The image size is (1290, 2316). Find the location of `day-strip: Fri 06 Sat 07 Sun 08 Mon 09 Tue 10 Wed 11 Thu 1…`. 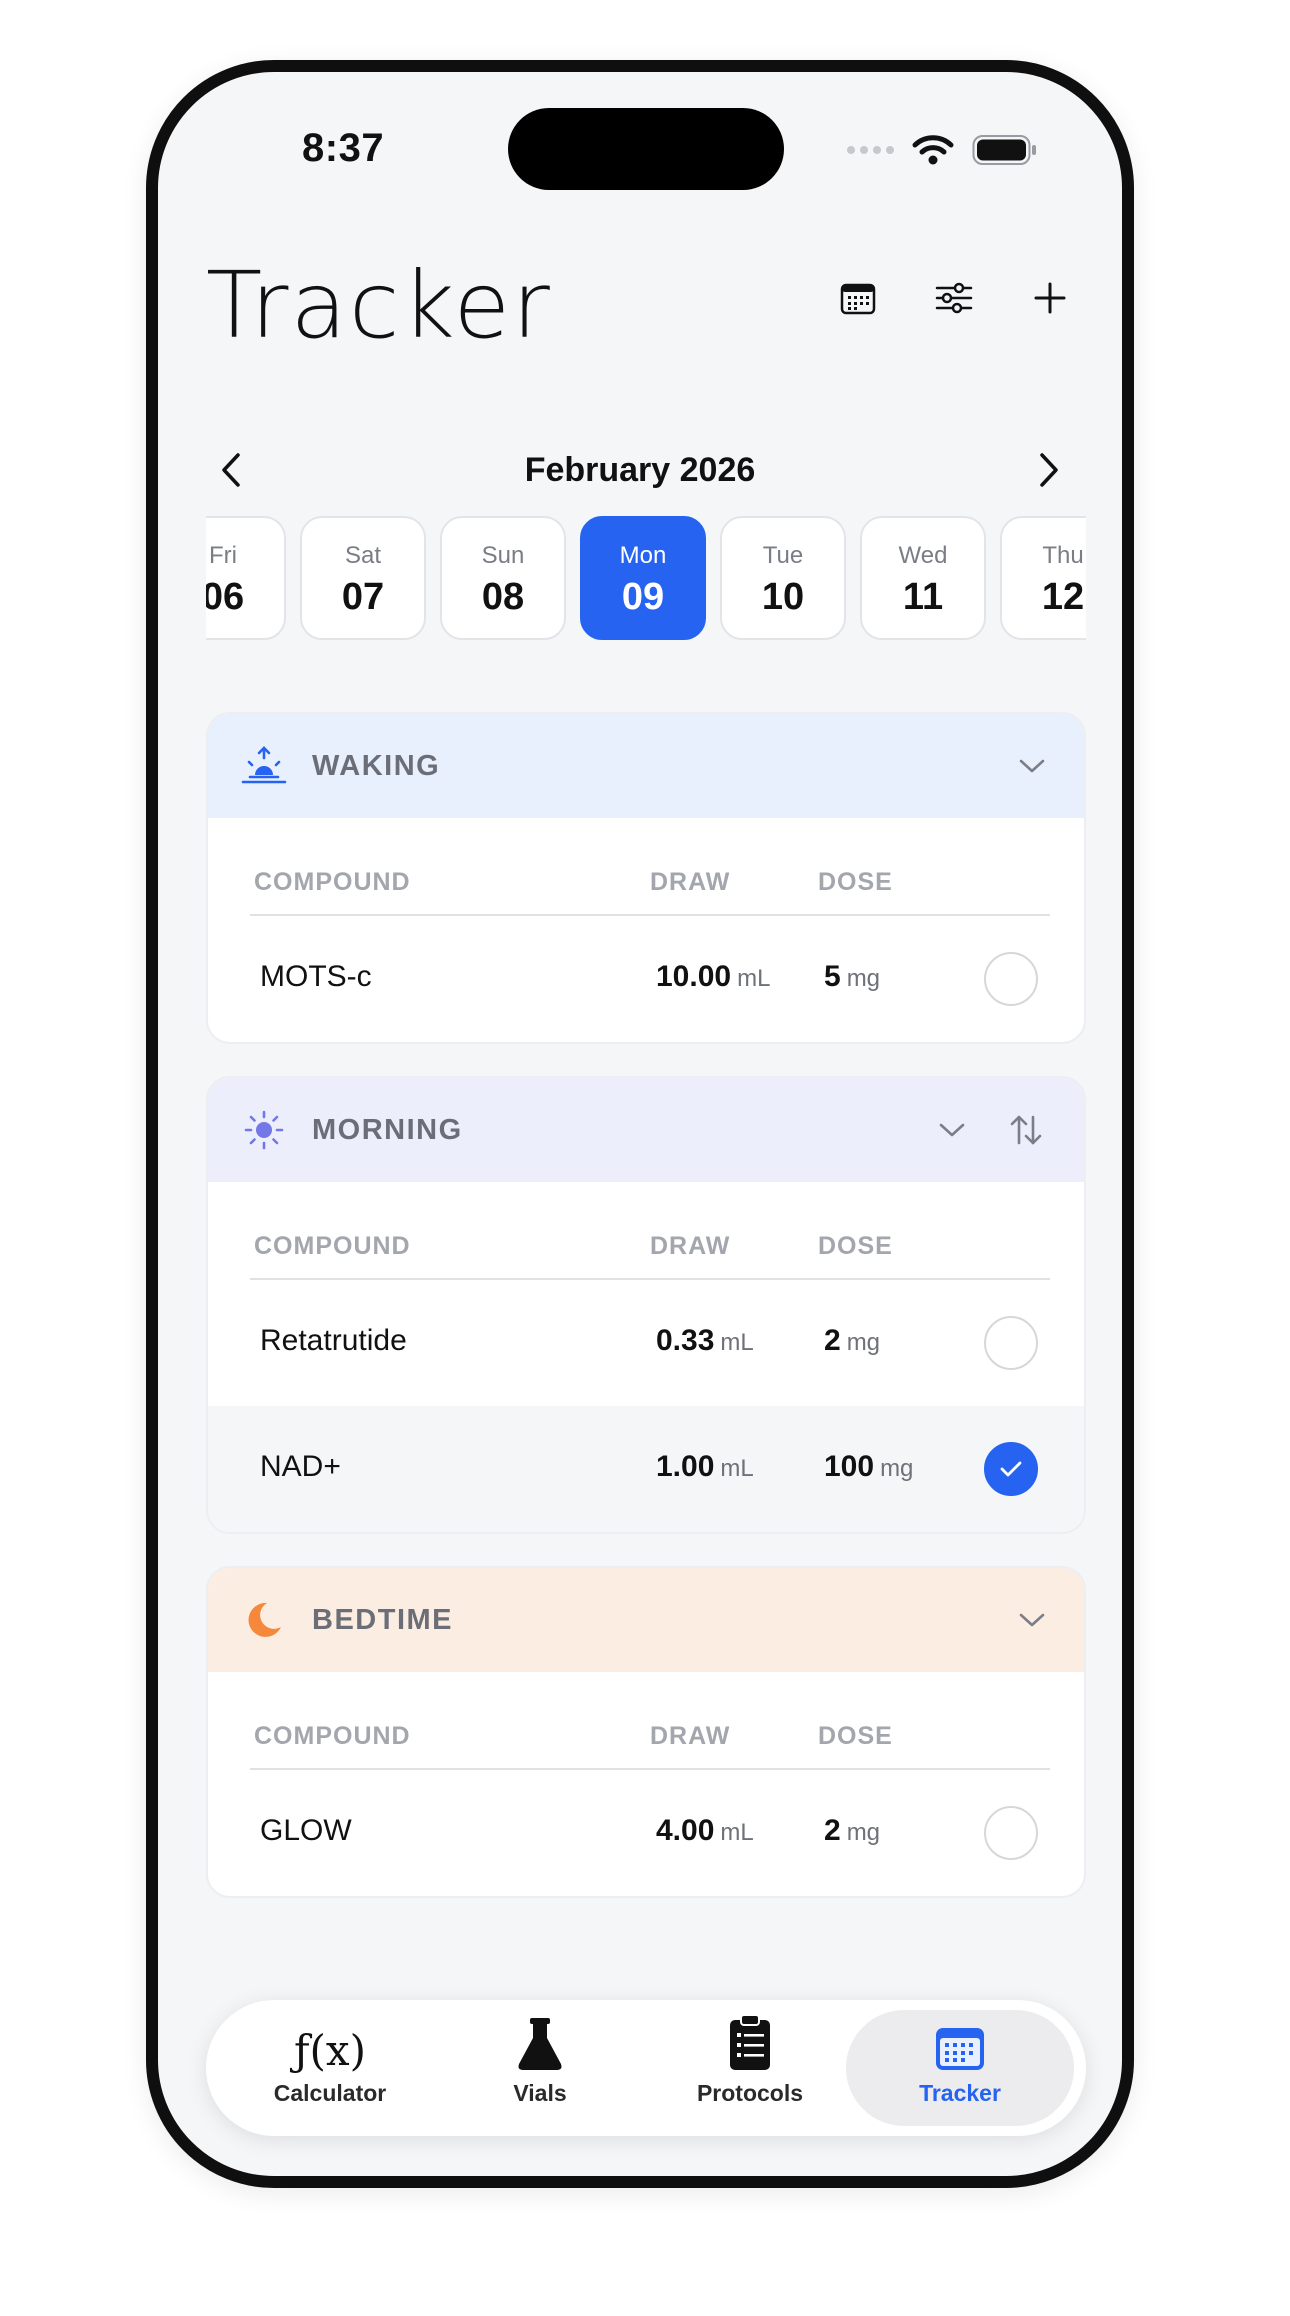

day-strip: Fri 06 Sat 07 Sun 08 Mon 09 Tue 10 Wed 11 Thu 1… is located at coordinates (646, 579).